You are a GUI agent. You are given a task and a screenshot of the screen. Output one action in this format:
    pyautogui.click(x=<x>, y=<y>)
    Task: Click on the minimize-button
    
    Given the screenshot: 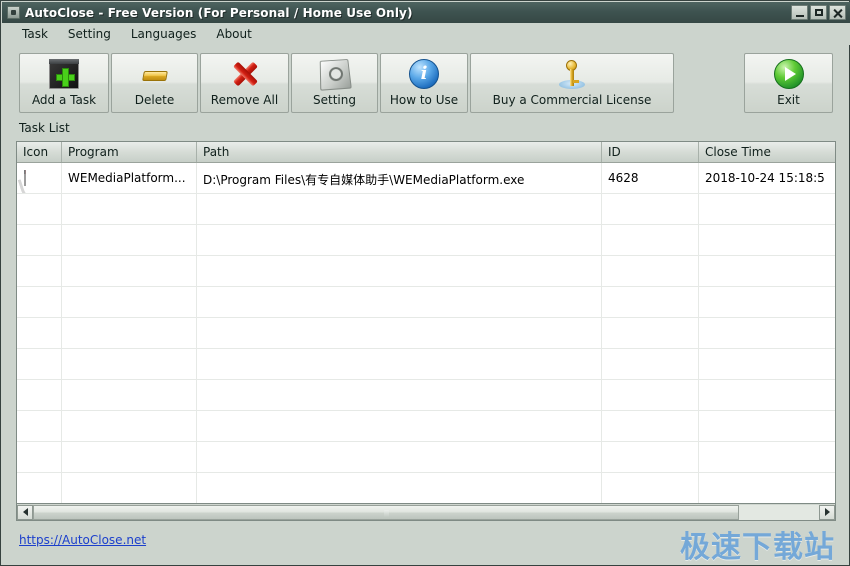 What is the action you would take?
    pyautogui.click(x=799, y=12)
    